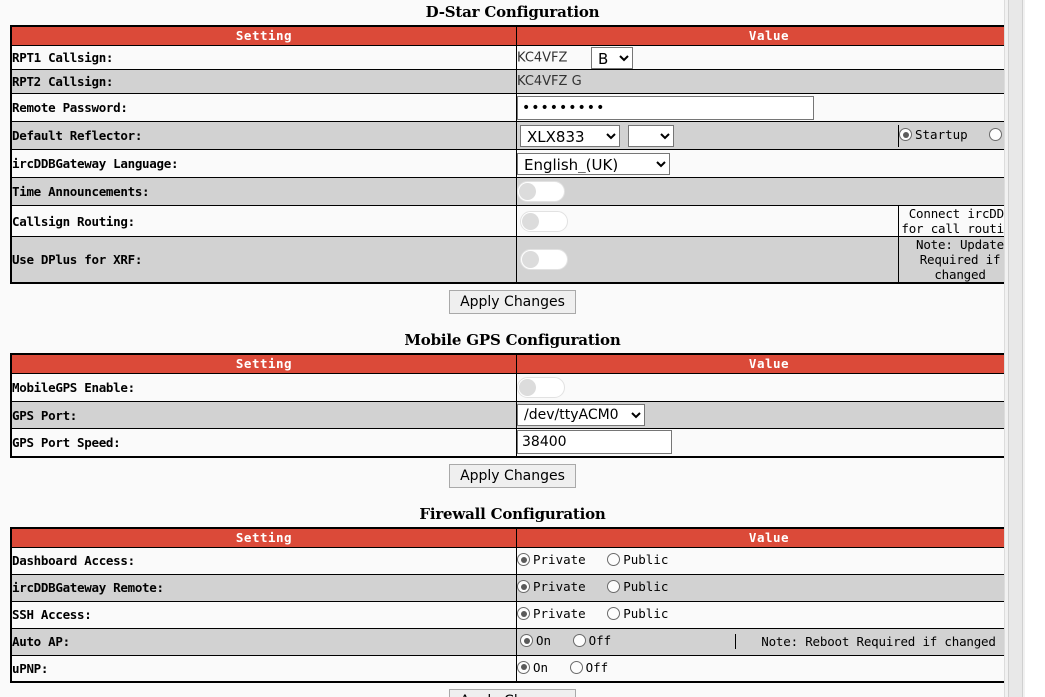 This screenshot has height=697, width=1045. I want to click on radio-option-remote-public: Public, so click(637, 587).